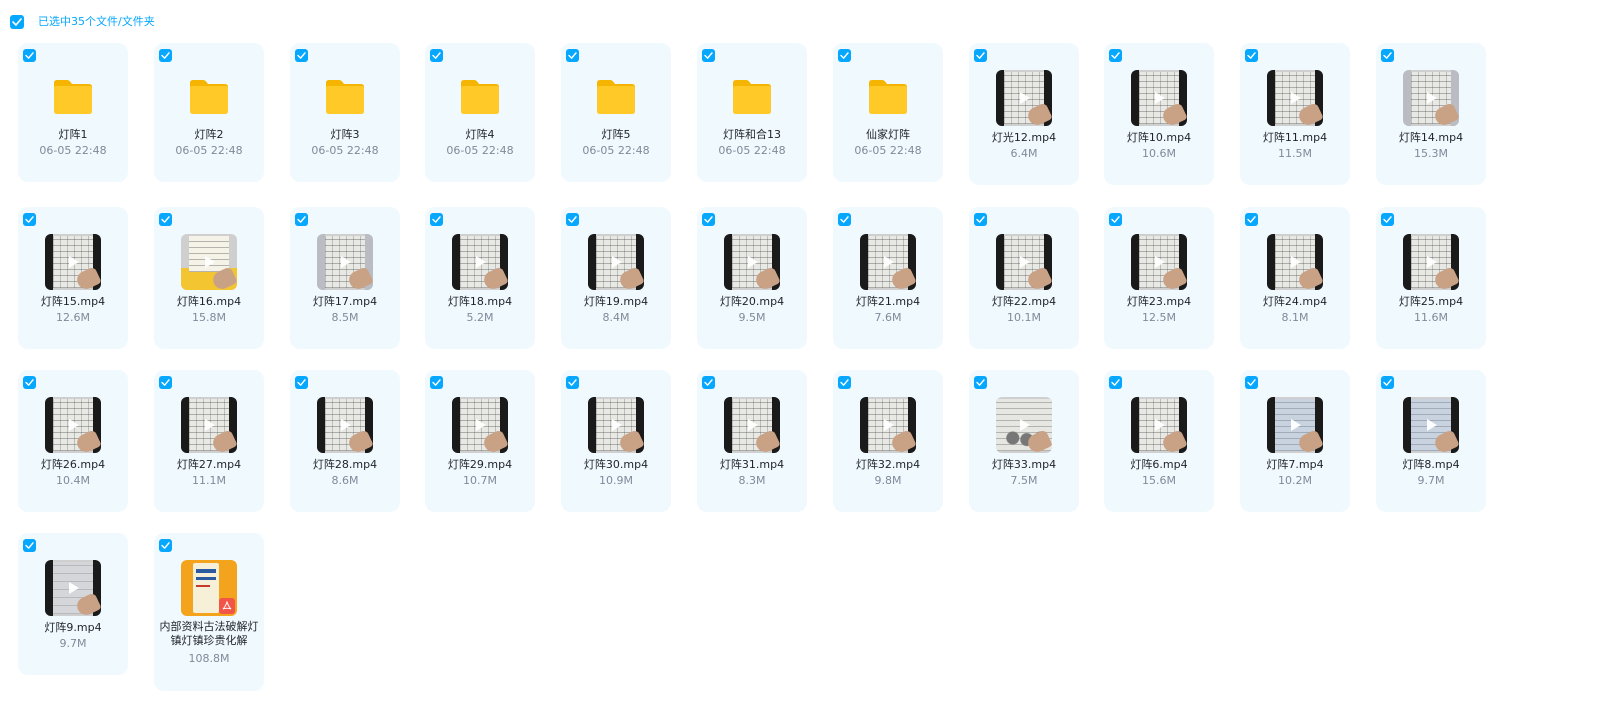  Describe the element at coordinates (73, 301) in the screenshot. I see `item-name: 灯阵15.mp4` at that location.